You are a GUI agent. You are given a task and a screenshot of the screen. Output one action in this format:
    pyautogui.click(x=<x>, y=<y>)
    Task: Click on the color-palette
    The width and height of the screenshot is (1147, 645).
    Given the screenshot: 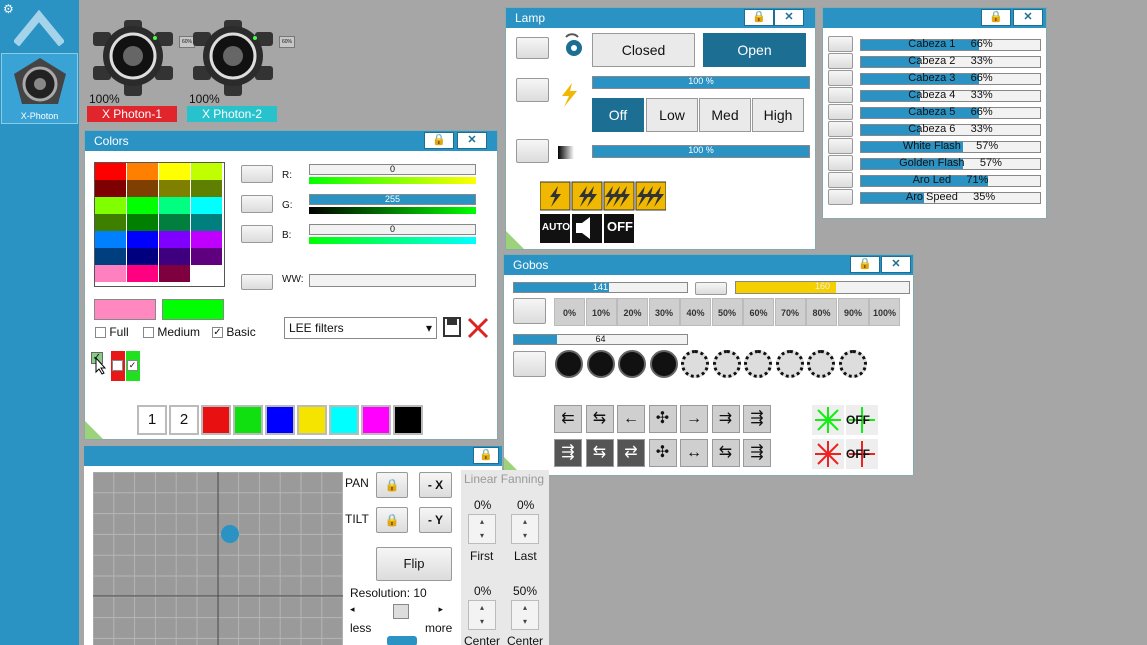 What is the action you would take?
    pyautogui.click(x=159, y=224)
    